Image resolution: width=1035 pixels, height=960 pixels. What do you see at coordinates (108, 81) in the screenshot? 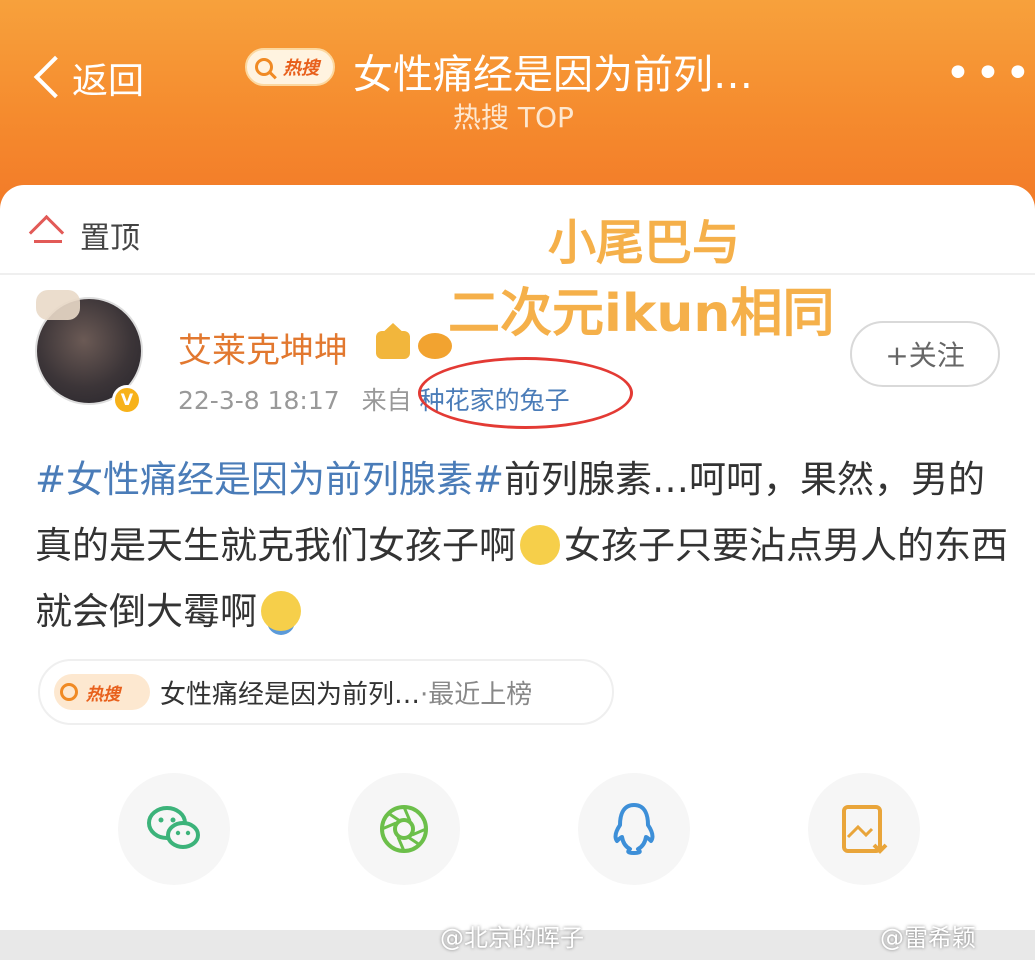
I see `back-label: 返回` at bounding box center [108, 81].